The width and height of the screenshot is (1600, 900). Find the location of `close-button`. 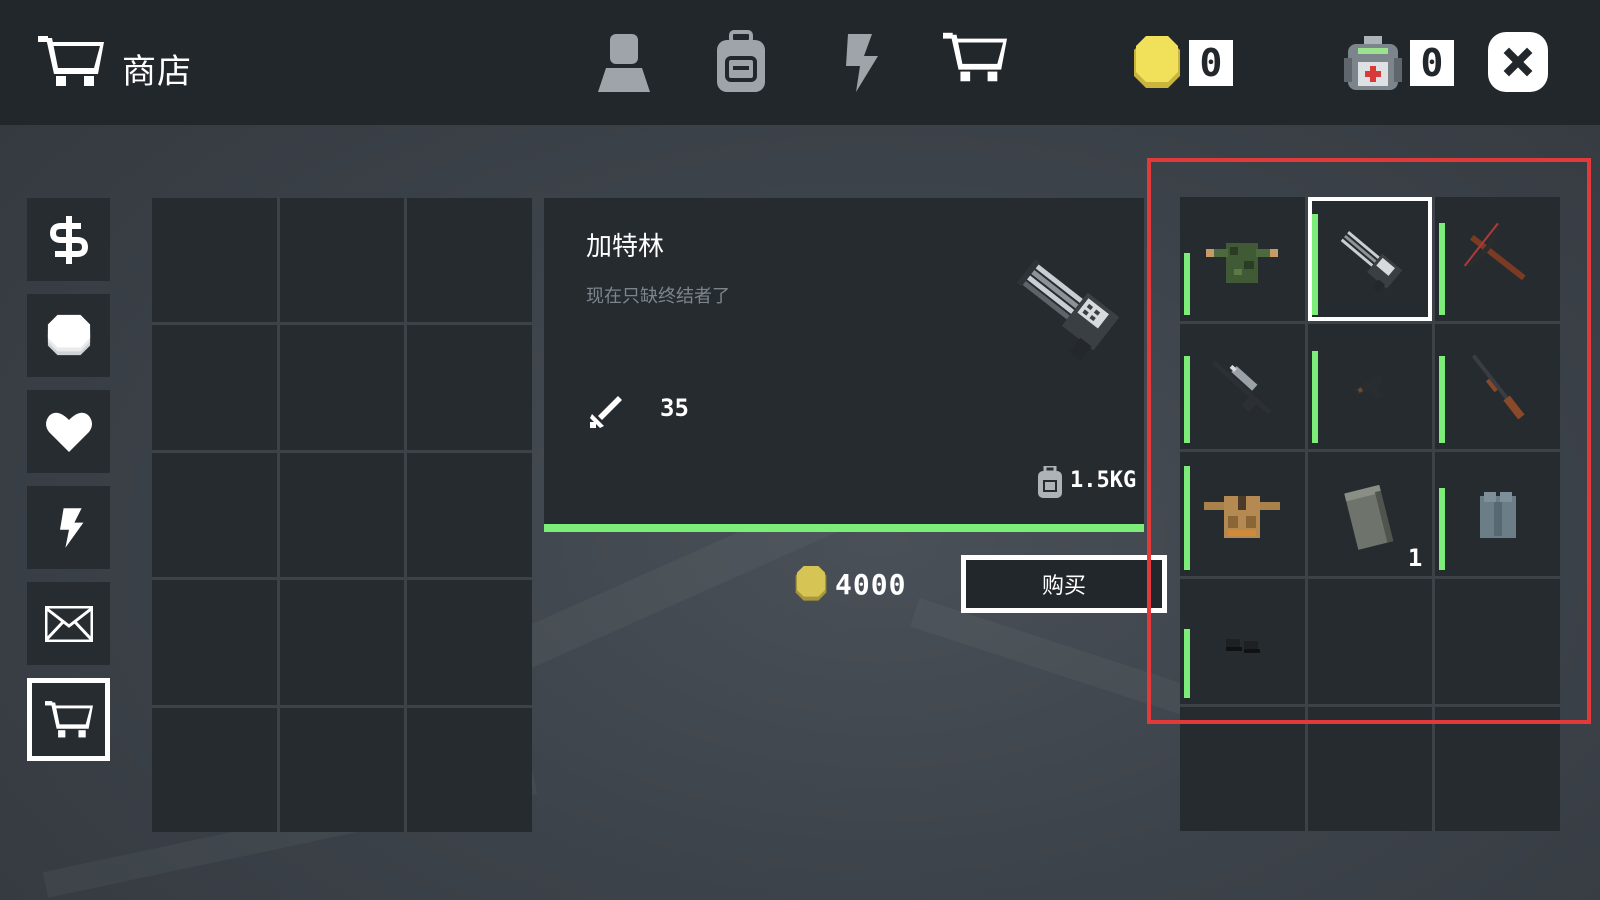

close-button is located at coordinates (1518, 62).